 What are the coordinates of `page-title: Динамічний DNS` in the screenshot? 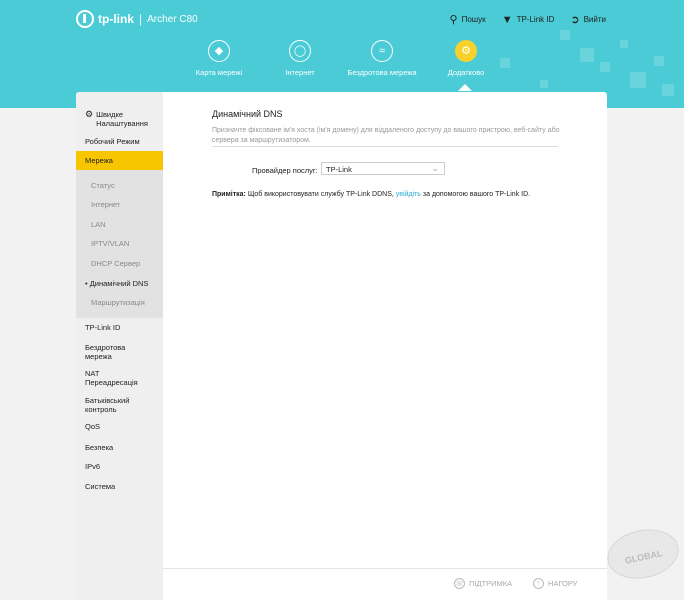 It's located at (247, 114).